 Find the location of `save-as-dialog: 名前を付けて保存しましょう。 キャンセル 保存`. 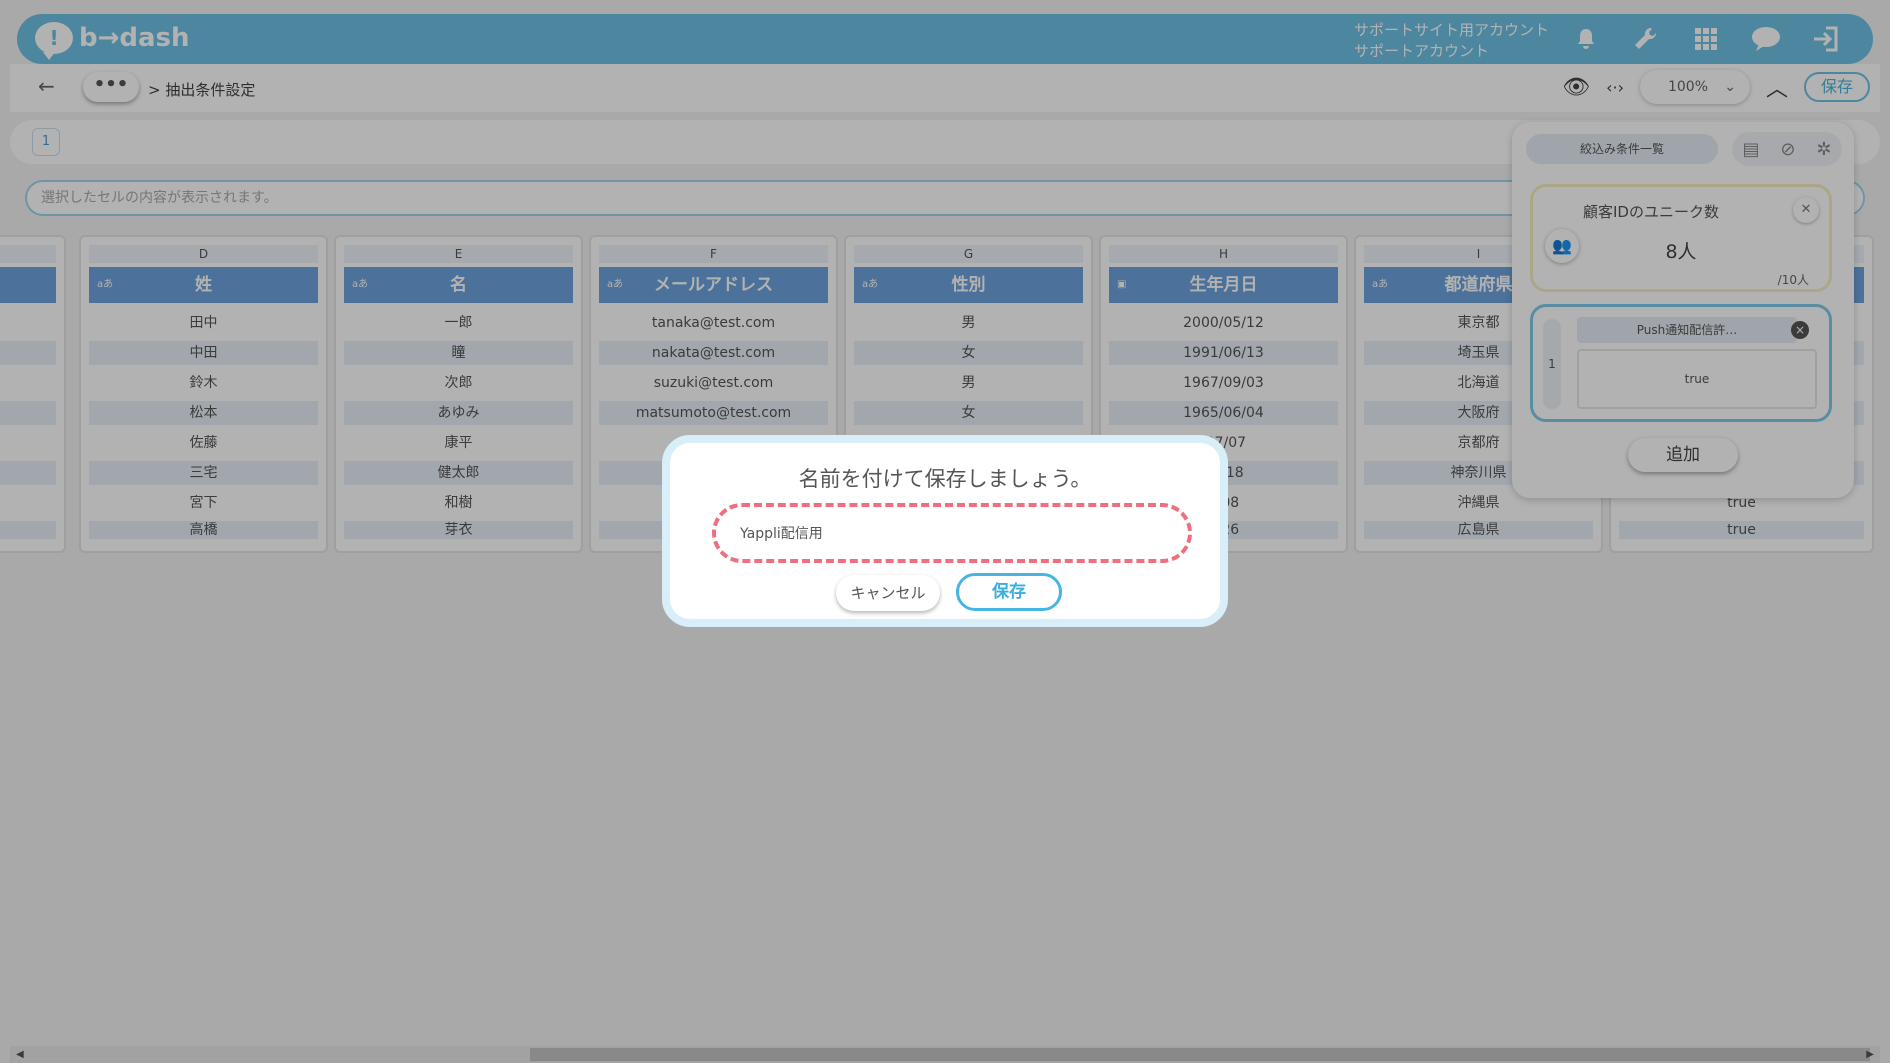

save-as-dialog: 名前を付けて保存しましょう。 キャンセル 保存 is located at coordinates (945, 531).